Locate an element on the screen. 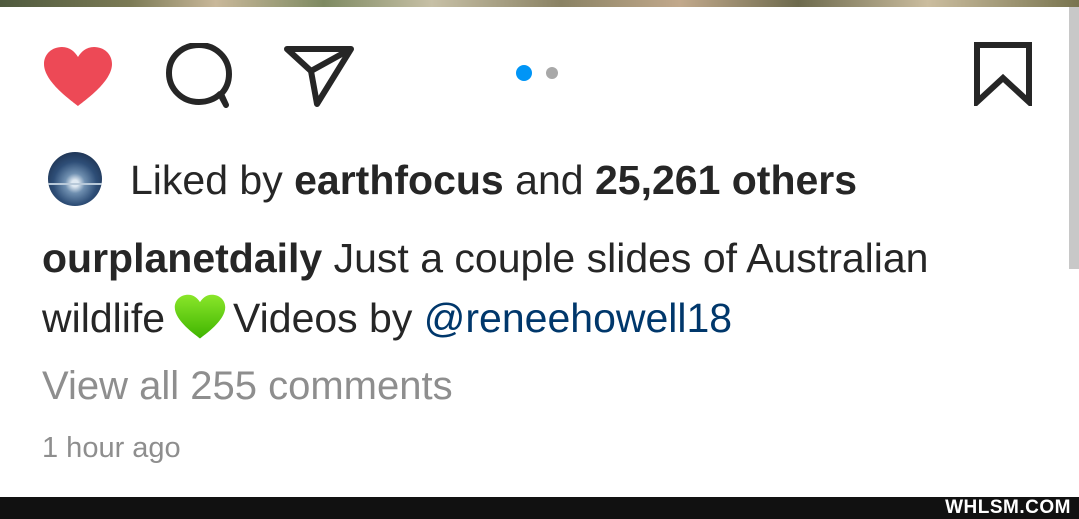 The image size is (1079, 519). heart-icon is located at coordinates (78, 77).